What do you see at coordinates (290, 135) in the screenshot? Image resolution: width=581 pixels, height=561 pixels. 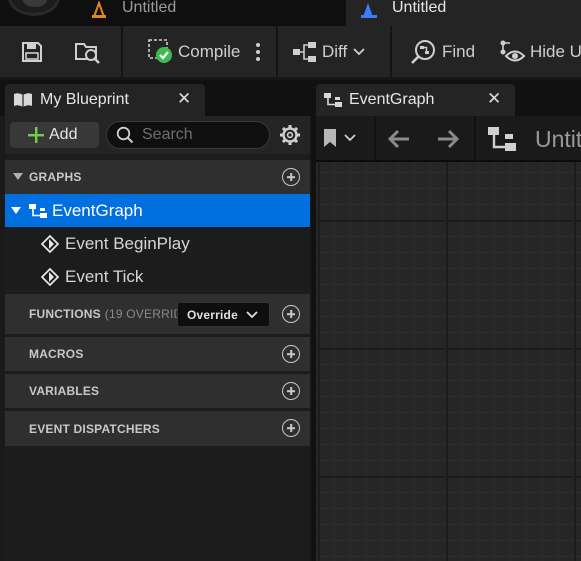 I see `gear-icon` at bounding box center [290, 135].